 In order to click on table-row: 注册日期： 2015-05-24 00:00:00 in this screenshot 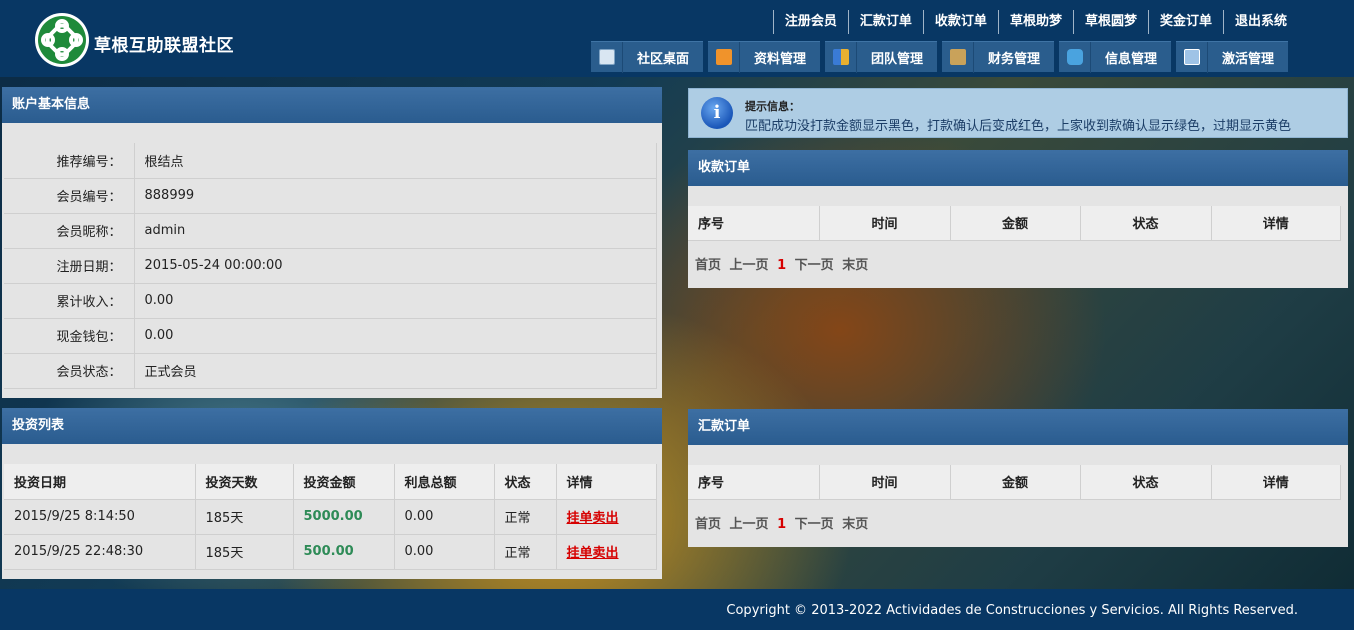, I will do `click(330, 266)`.